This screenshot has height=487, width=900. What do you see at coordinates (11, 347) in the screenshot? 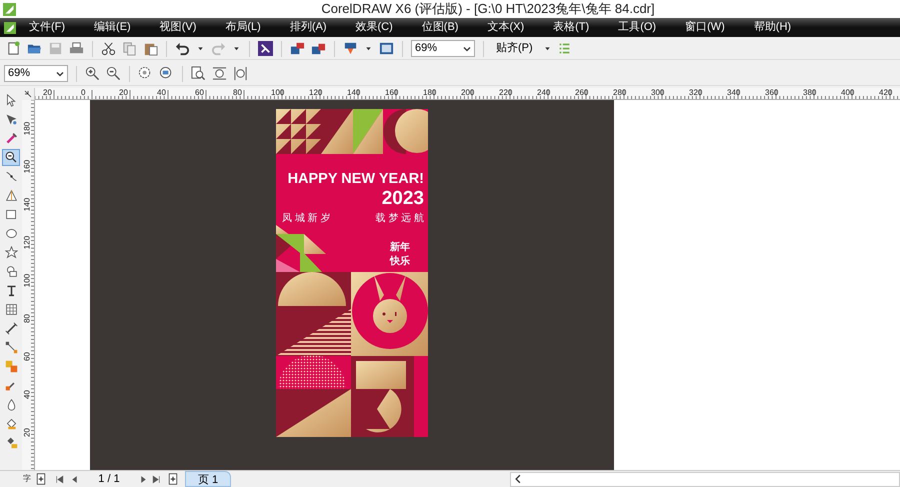
I see `connector-tool-icon` at bounding box center [11, 347].